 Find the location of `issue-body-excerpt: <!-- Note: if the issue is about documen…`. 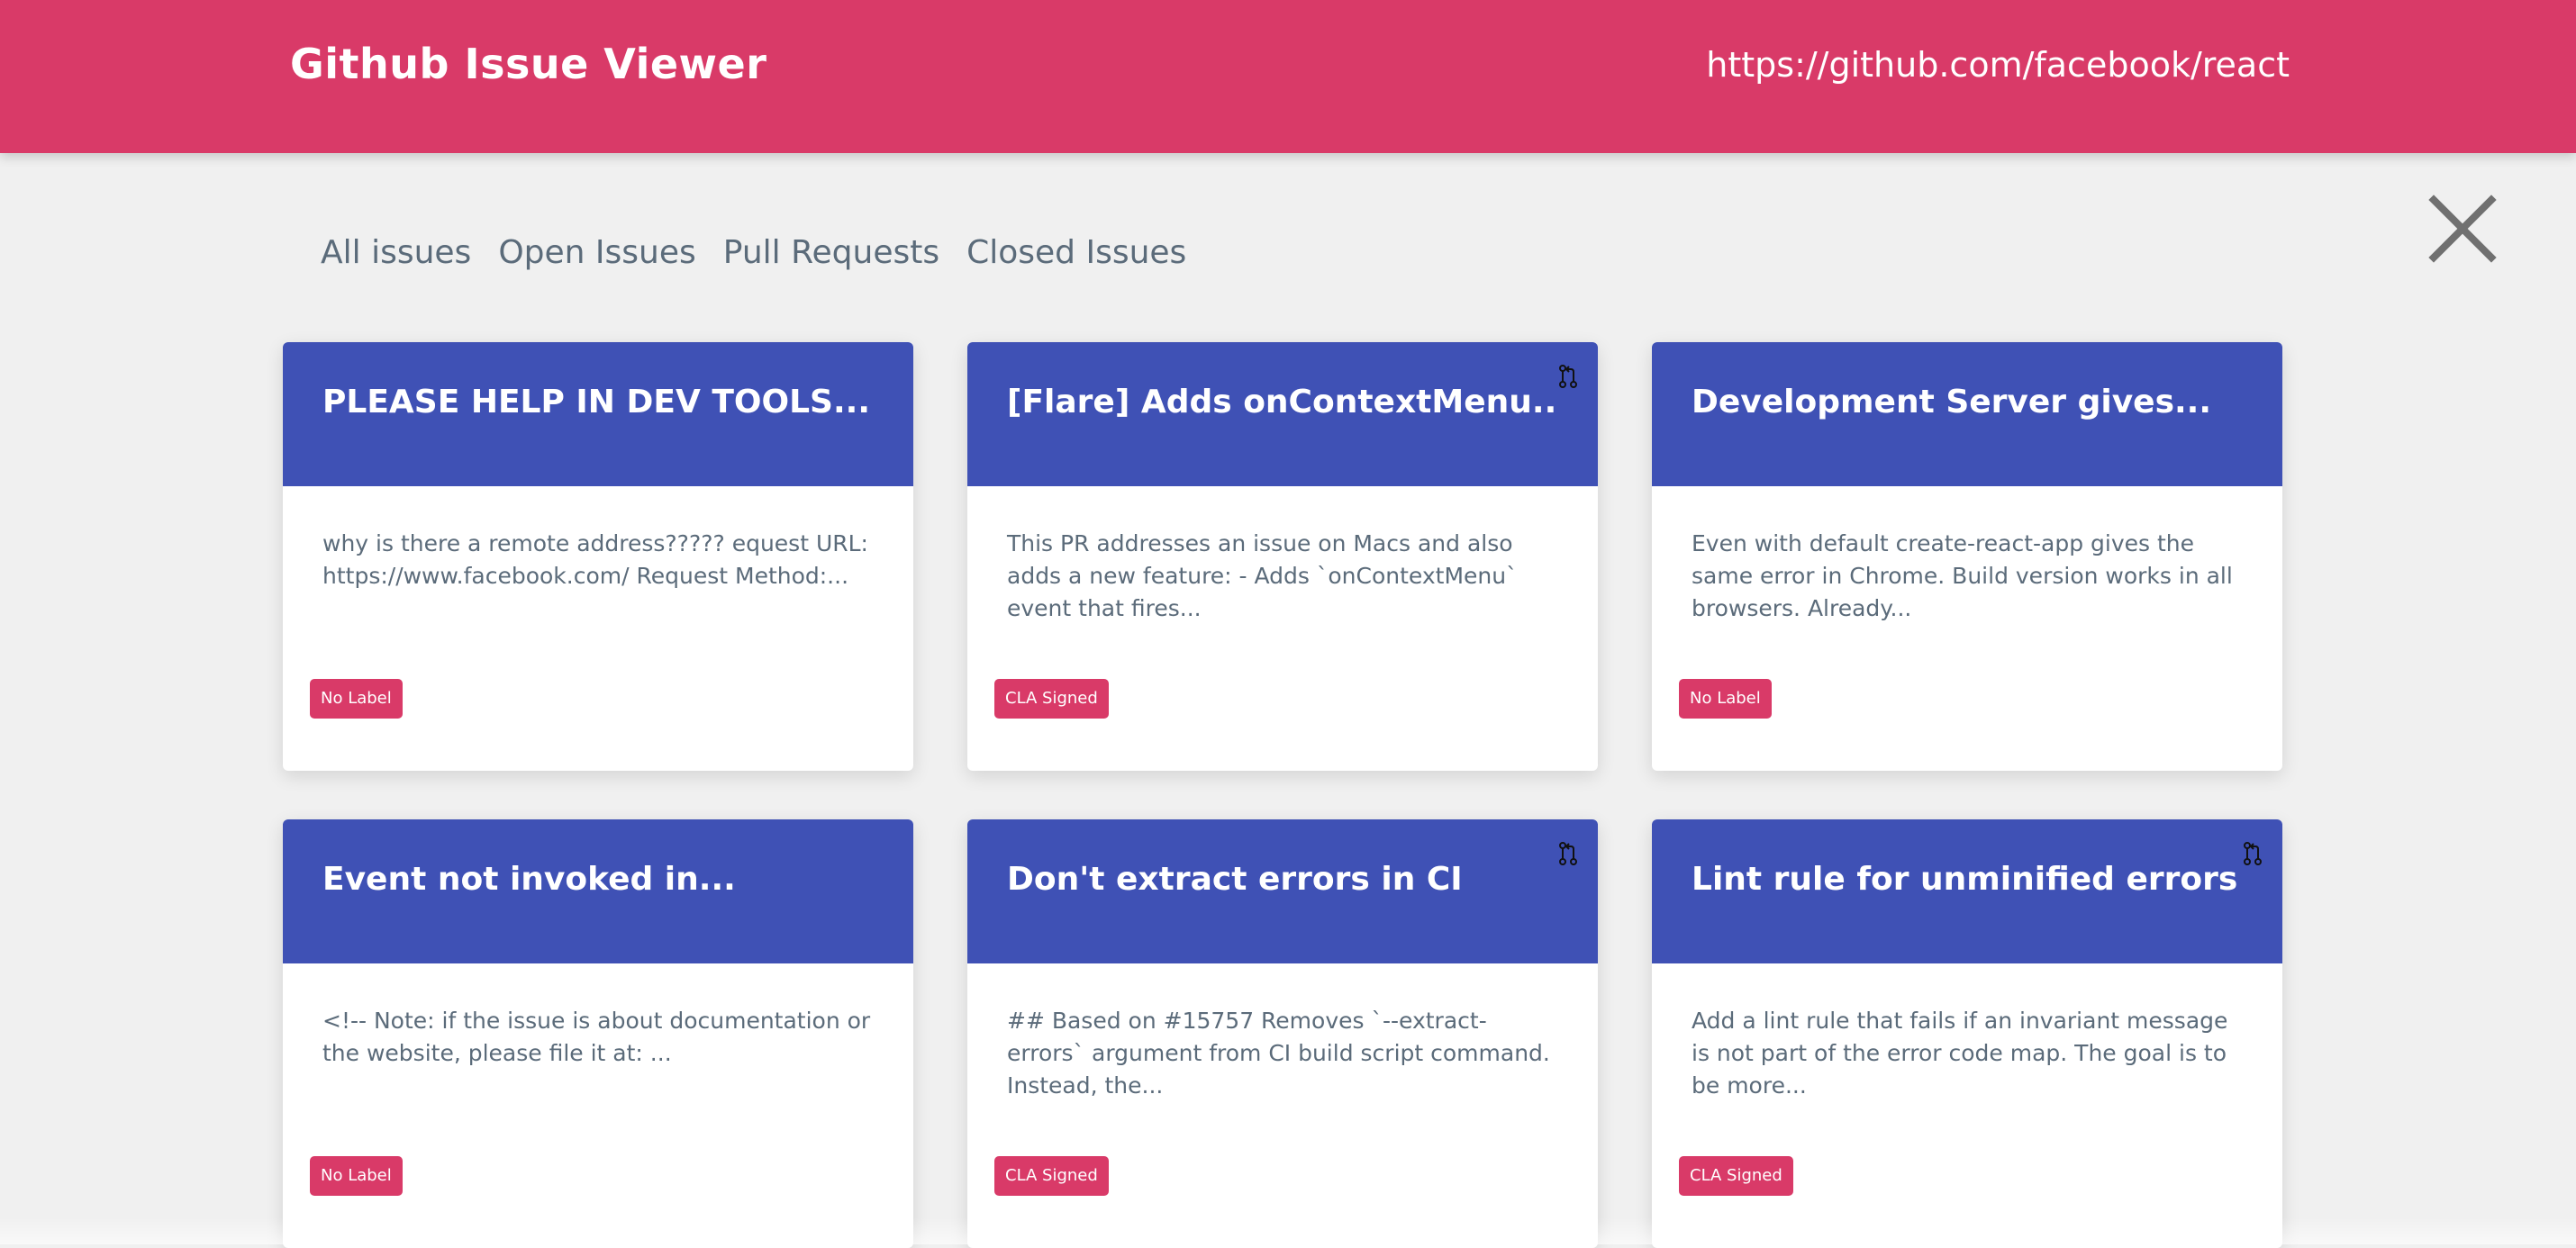

issue-body-excerpt: <!-- Note: if the issue is about documen… is located at coordinates (598, 1038).